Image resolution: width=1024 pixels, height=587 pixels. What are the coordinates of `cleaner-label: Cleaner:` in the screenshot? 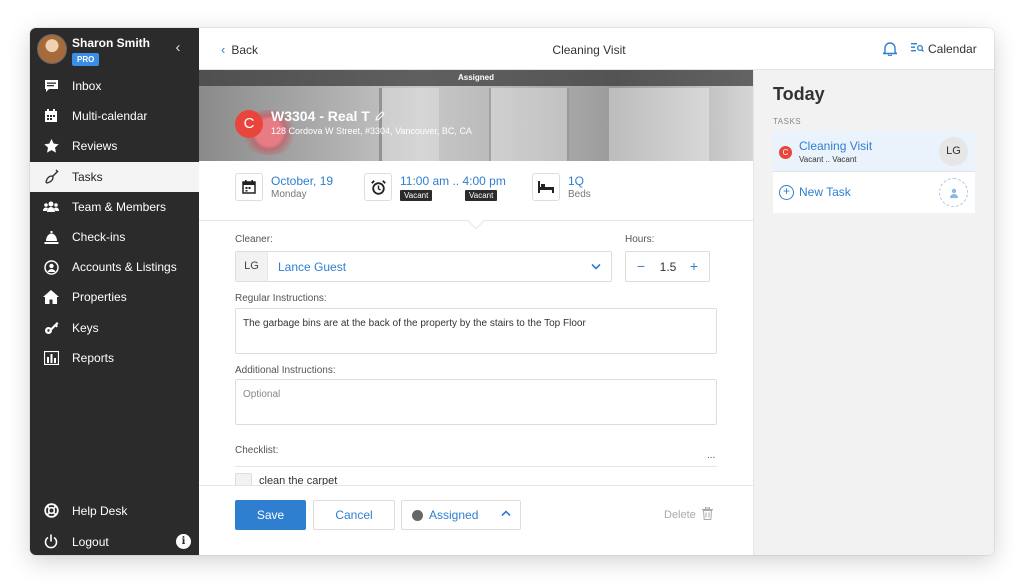 It's located at (254, 239).